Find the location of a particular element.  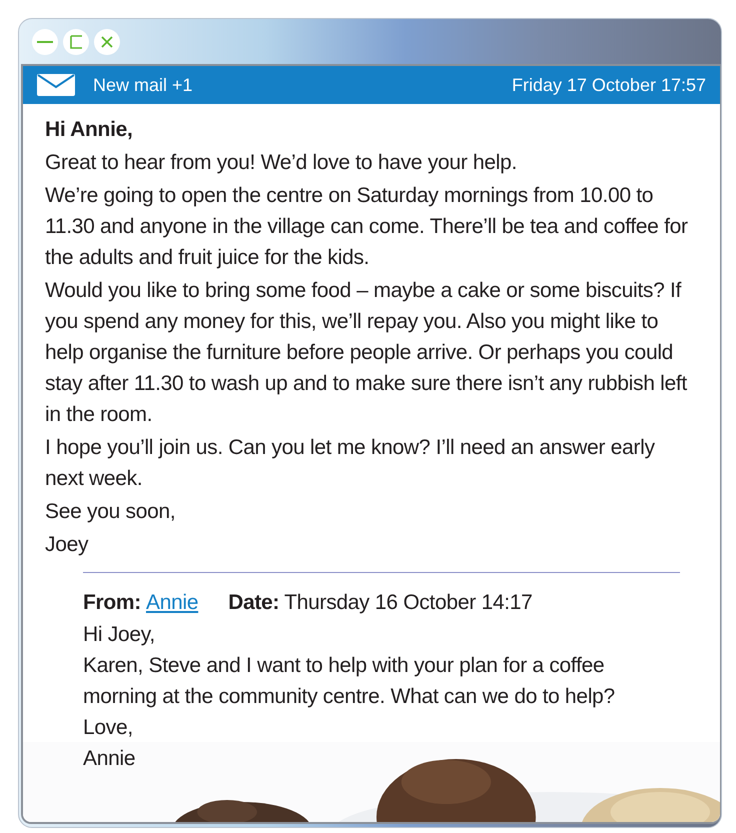

date-label: Date: is located at coordinates (254, 603).